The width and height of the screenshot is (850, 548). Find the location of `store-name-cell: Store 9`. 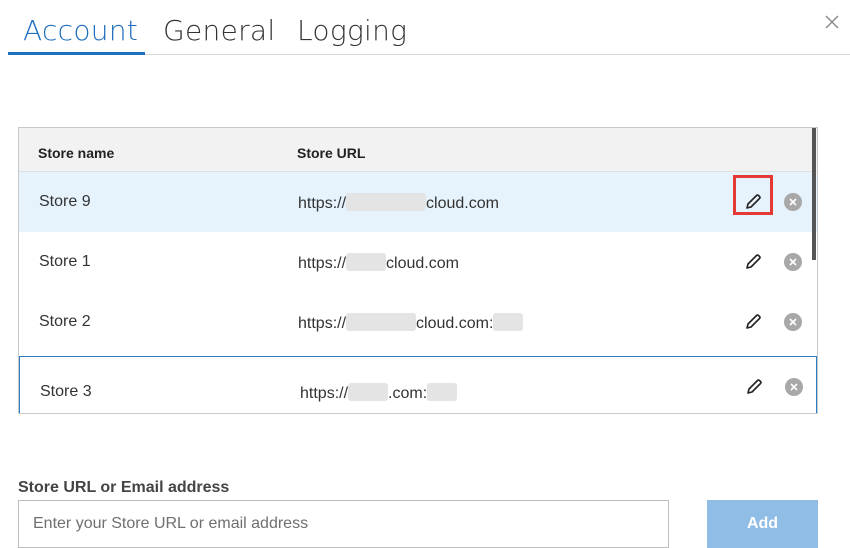

store-name-cell: Store 9 is located at coordinates (65, 201).